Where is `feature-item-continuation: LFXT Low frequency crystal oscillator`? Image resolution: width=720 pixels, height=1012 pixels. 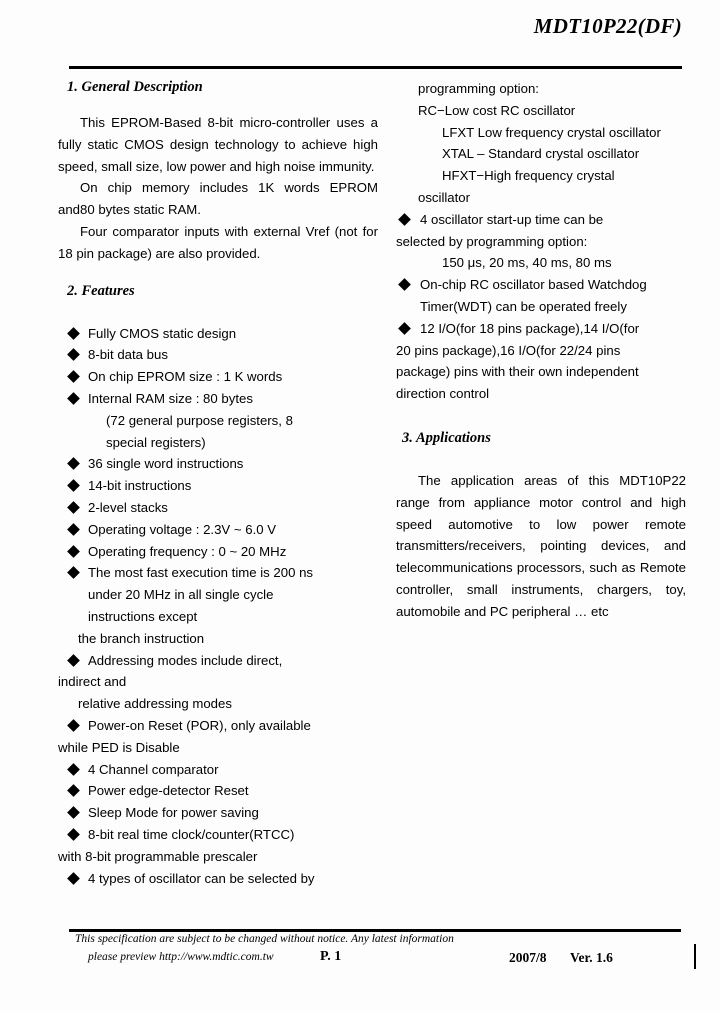
feature-item-continuation: LFXT Low frequency crystal oscillator is located at coordinates (541, 133).